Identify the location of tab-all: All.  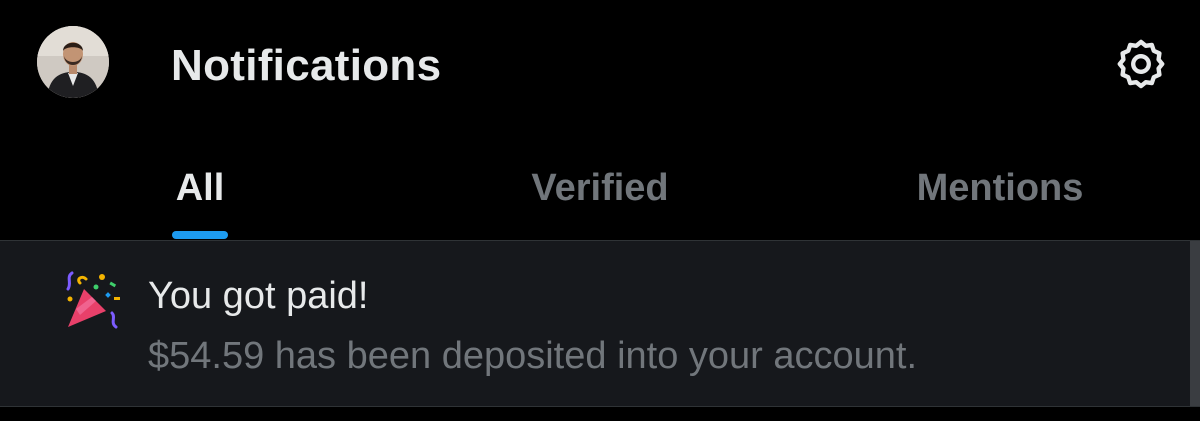
(200, 187).